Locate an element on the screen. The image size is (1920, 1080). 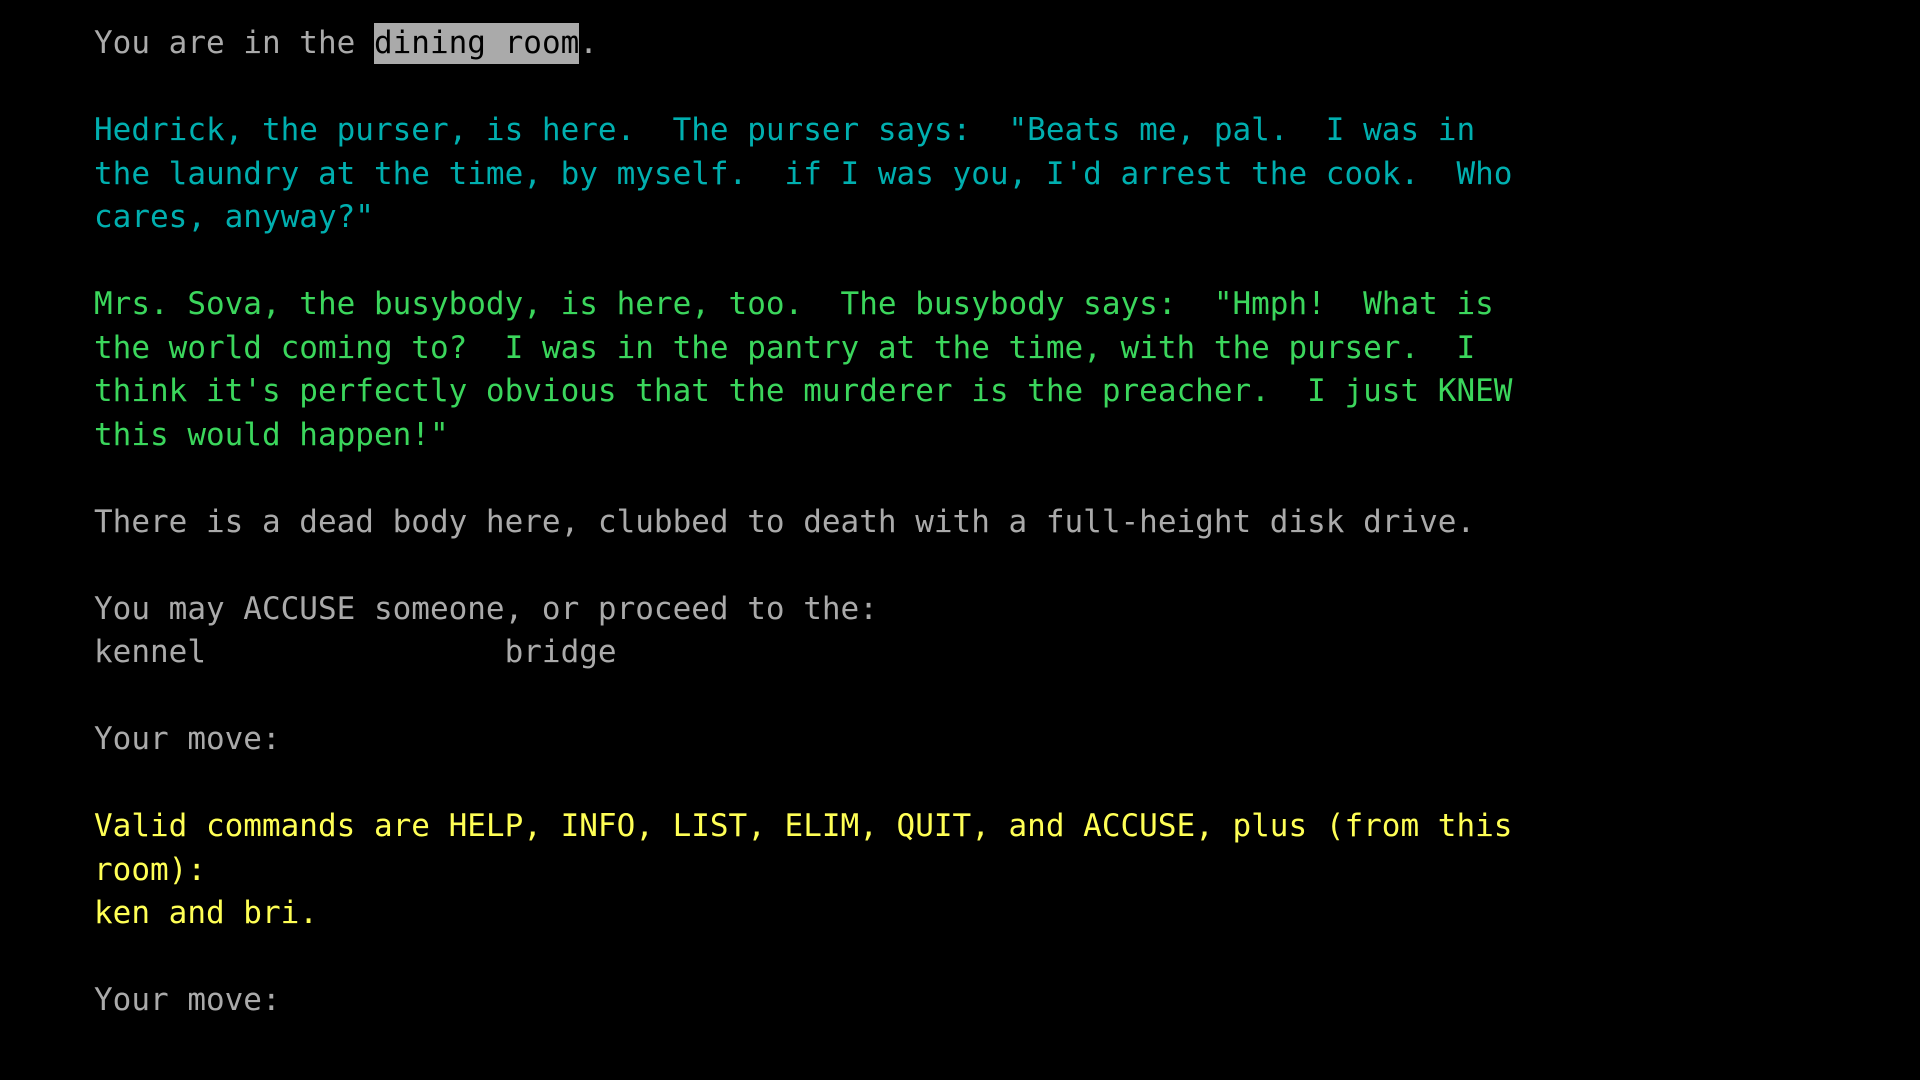
room-name-highlight: dining room is located at coordinates (476, 43).